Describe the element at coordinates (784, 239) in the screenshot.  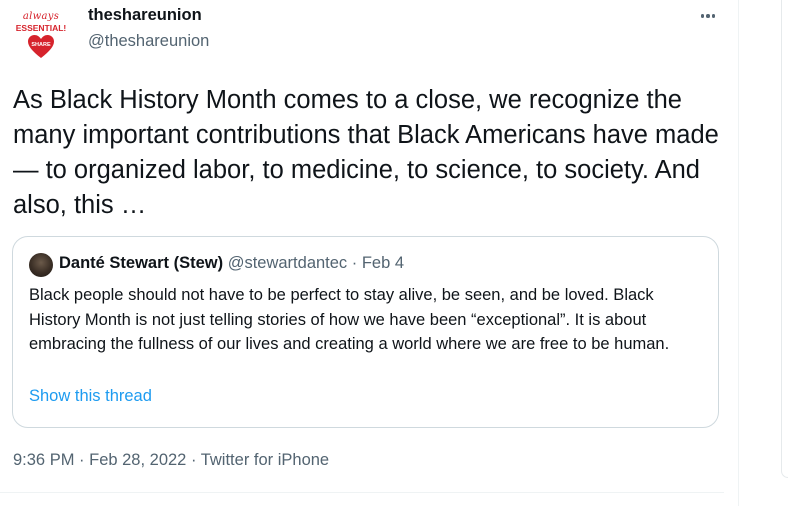
I see `sidebar-card-edge` at that location.